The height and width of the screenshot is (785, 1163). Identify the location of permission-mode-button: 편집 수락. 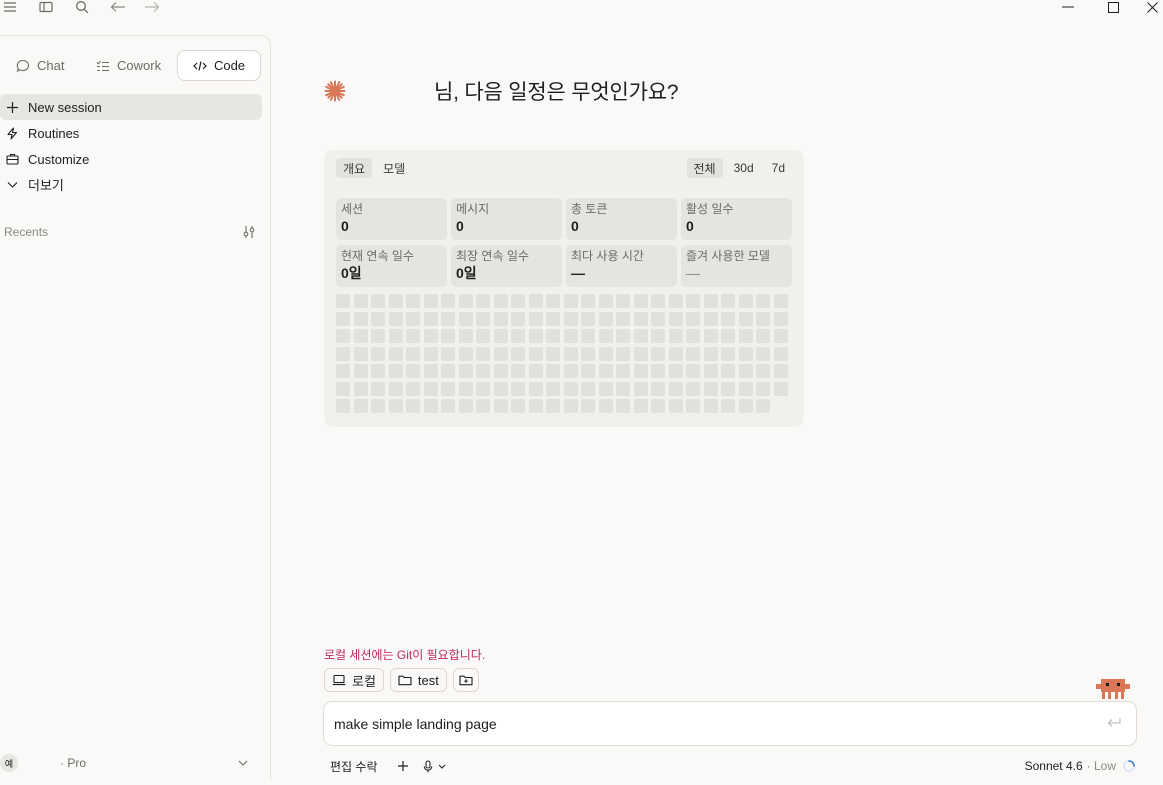
(354, 766).